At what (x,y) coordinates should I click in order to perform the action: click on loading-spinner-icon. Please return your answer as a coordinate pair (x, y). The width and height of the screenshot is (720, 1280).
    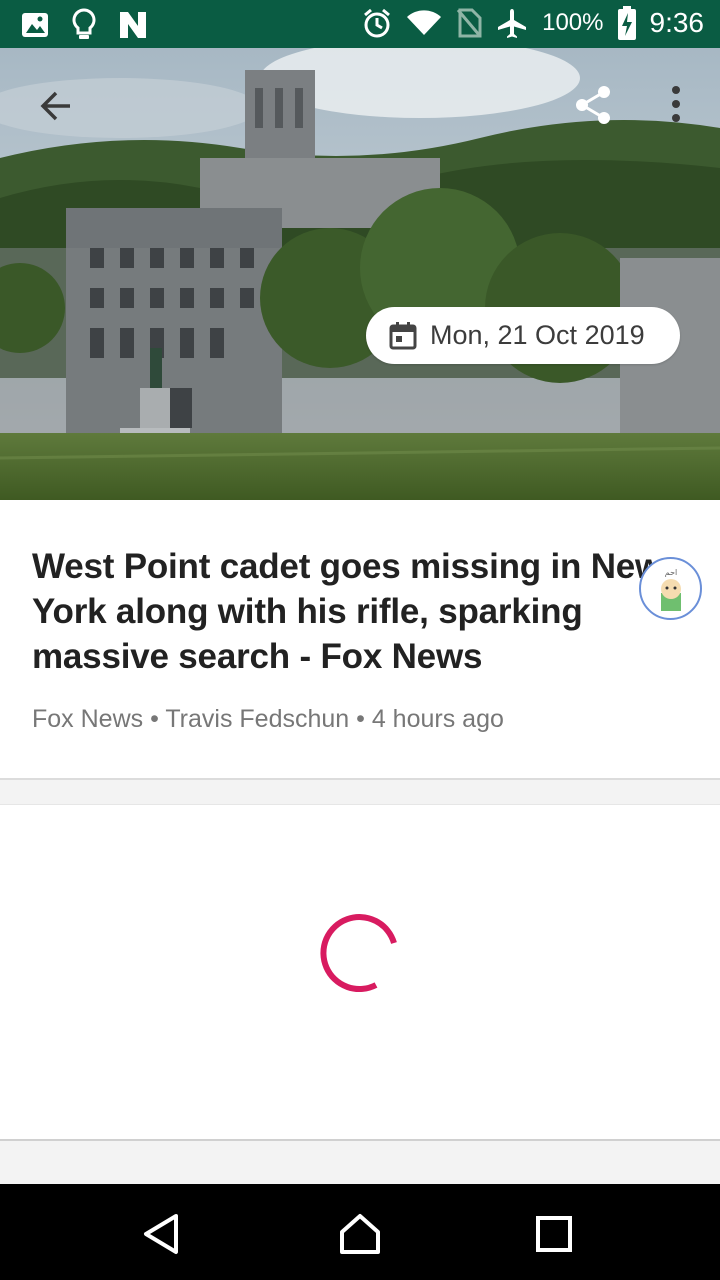
    Looking at the image, I should click on (359, 954).